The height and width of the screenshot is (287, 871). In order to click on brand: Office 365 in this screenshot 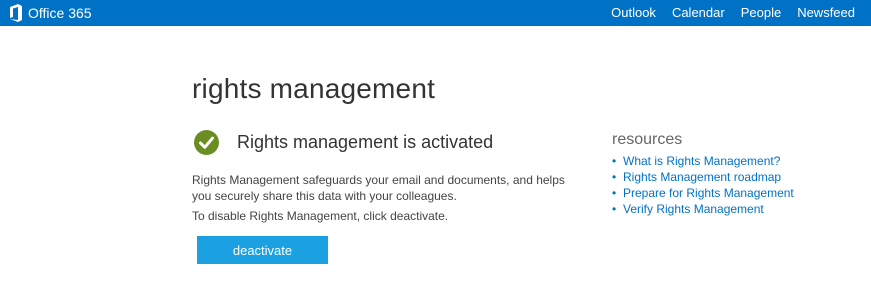, I will do `click(50, 13)`.